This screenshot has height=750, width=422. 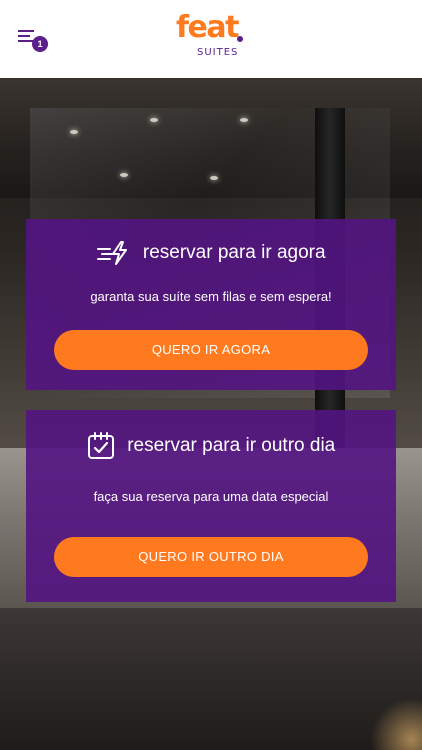 I want to click on menu-button: 1, so click(x=33, y=41).